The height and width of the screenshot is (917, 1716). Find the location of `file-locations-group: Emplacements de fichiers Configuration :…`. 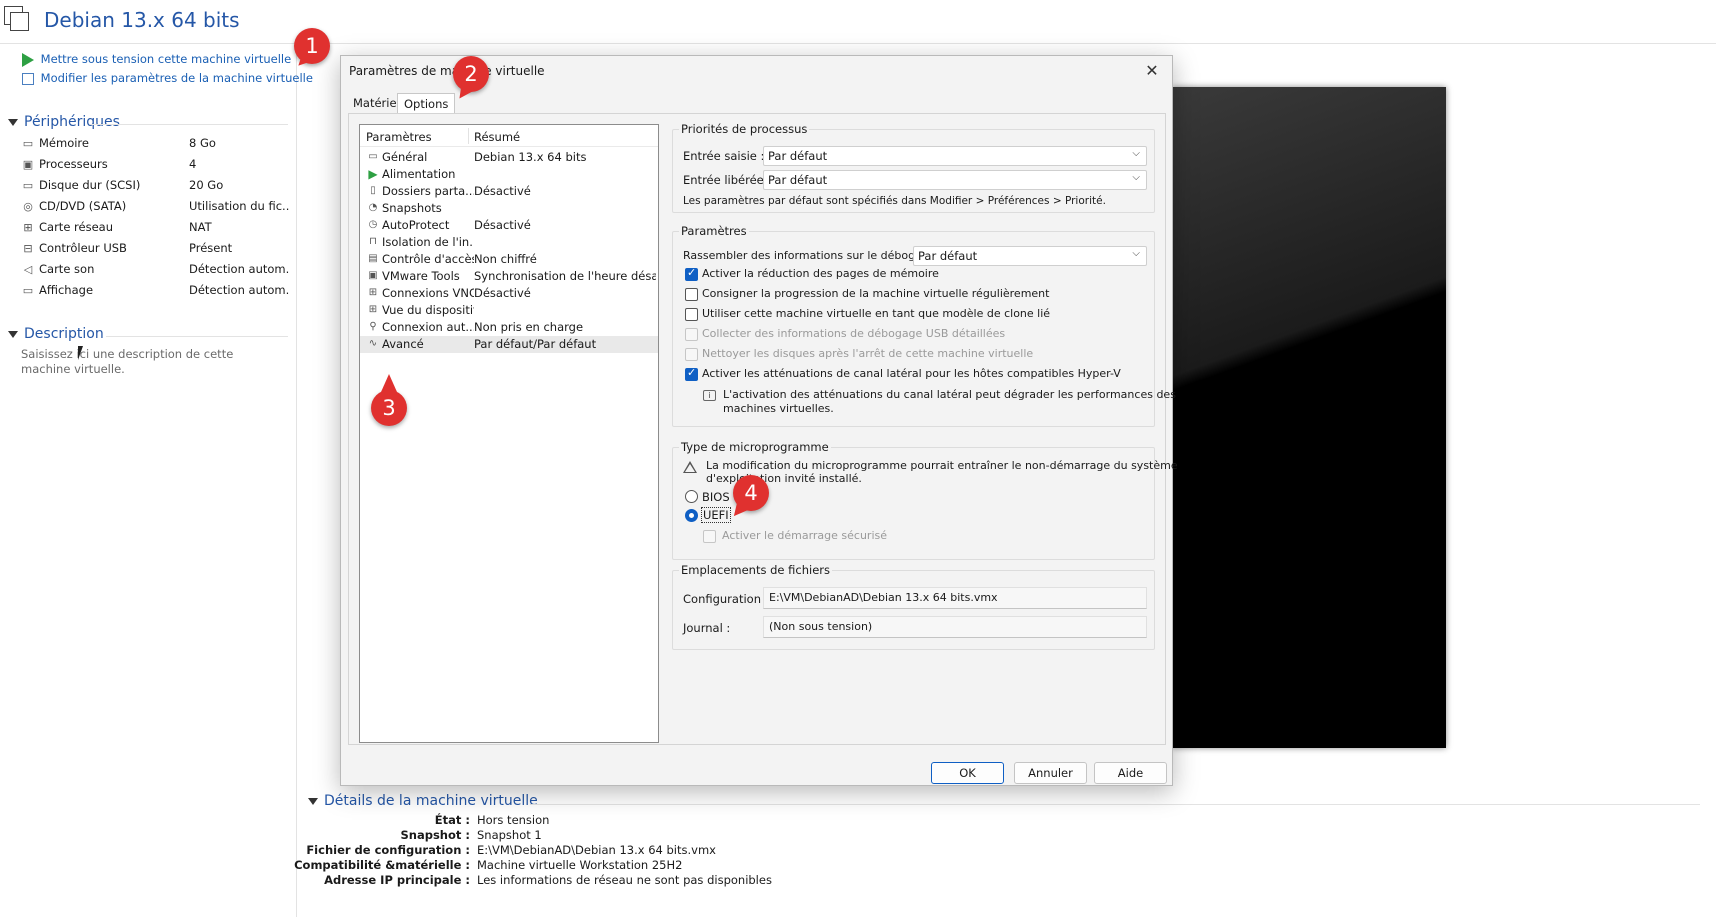

file-locations-group: Emplacements de fichiers Configuration :… is located at coordinates (913, 606).